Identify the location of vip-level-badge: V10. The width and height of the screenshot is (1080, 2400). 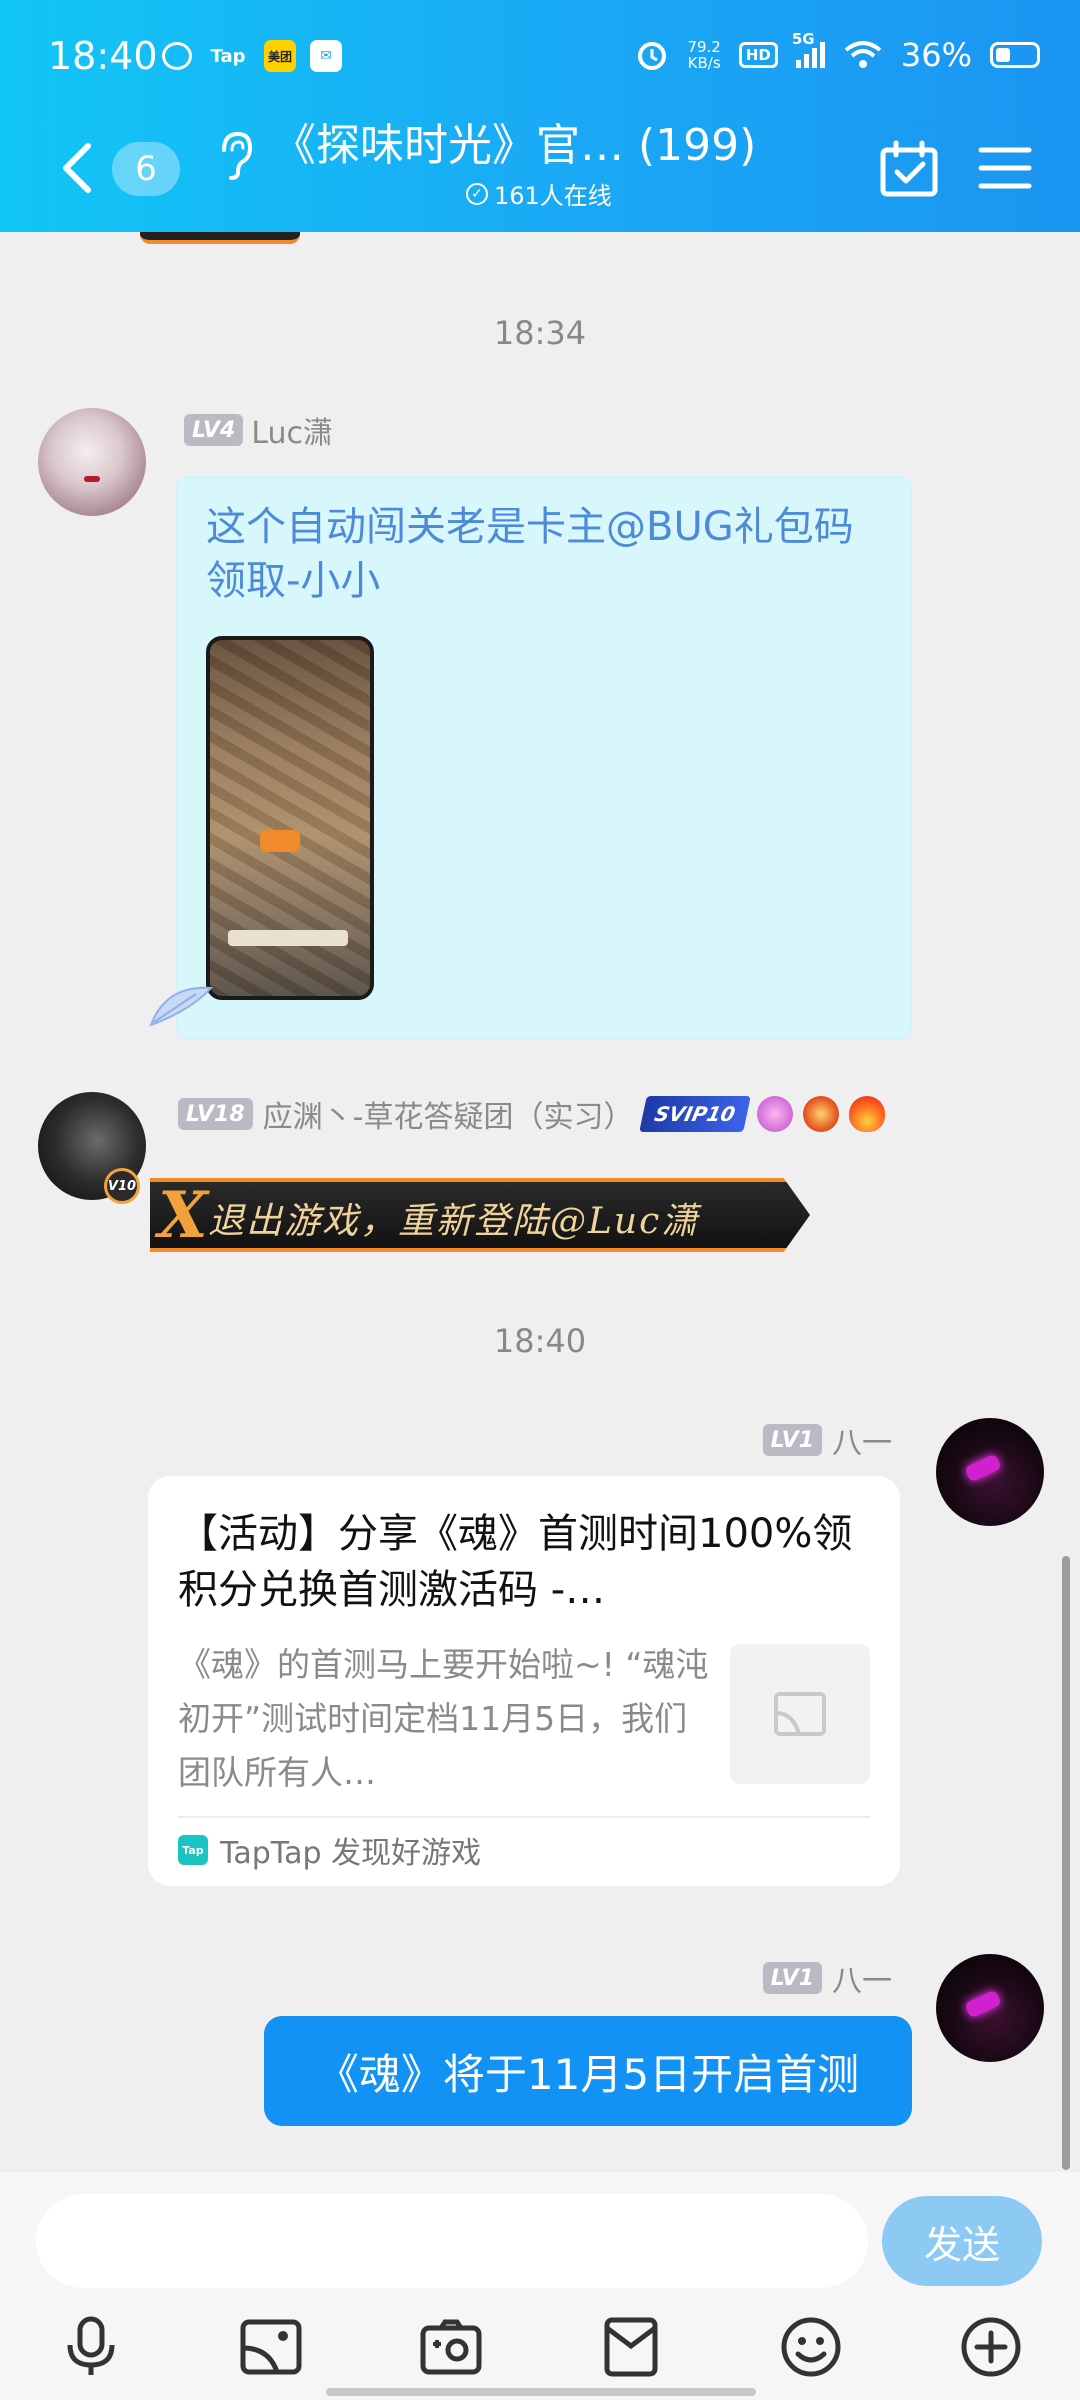
(122, 1186).